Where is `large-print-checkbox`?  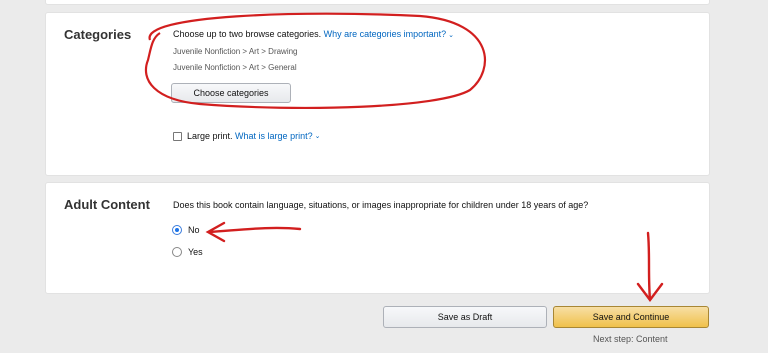
large-print-checkbox is located at coordinates (177, 136).